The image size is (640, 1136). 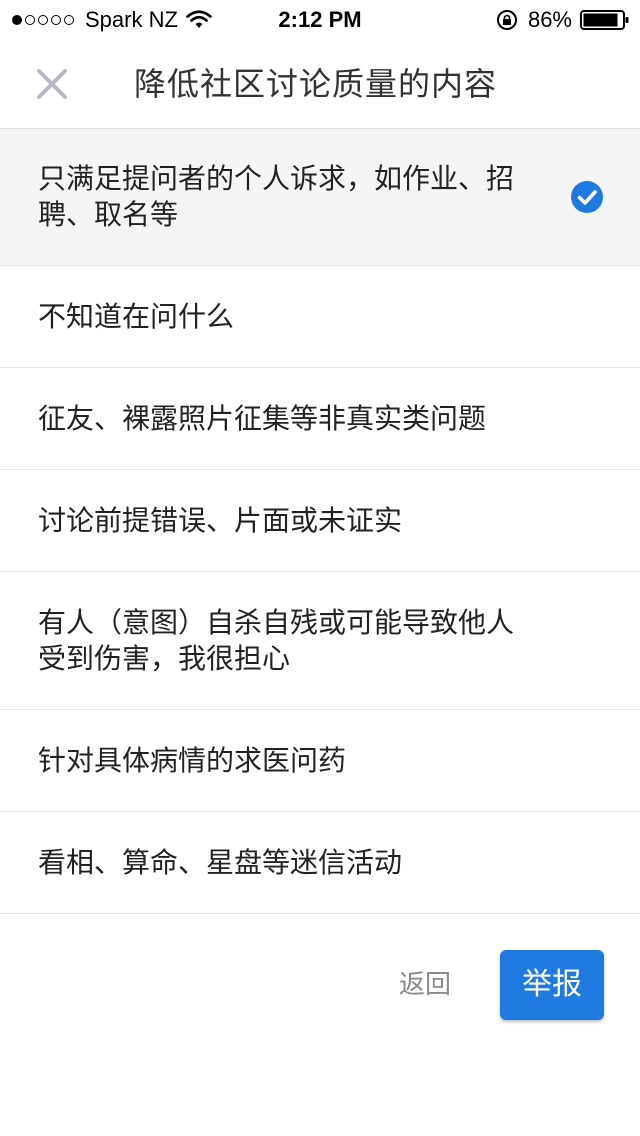 I want to click on option-label: 只满足提问者的个人诉求，如作业、招聘、取名等, so click(x=276, y=196).